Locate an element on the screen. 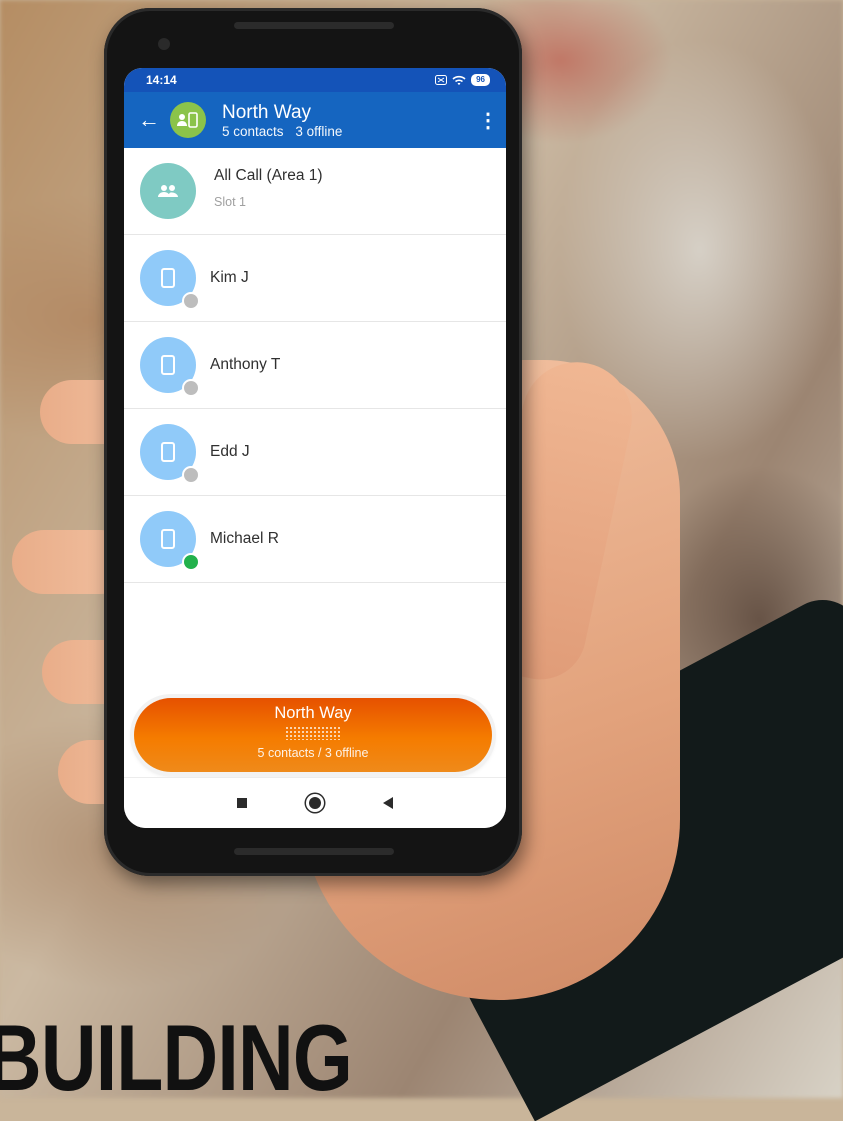  notification-icon is located at coordinates (441, 80).